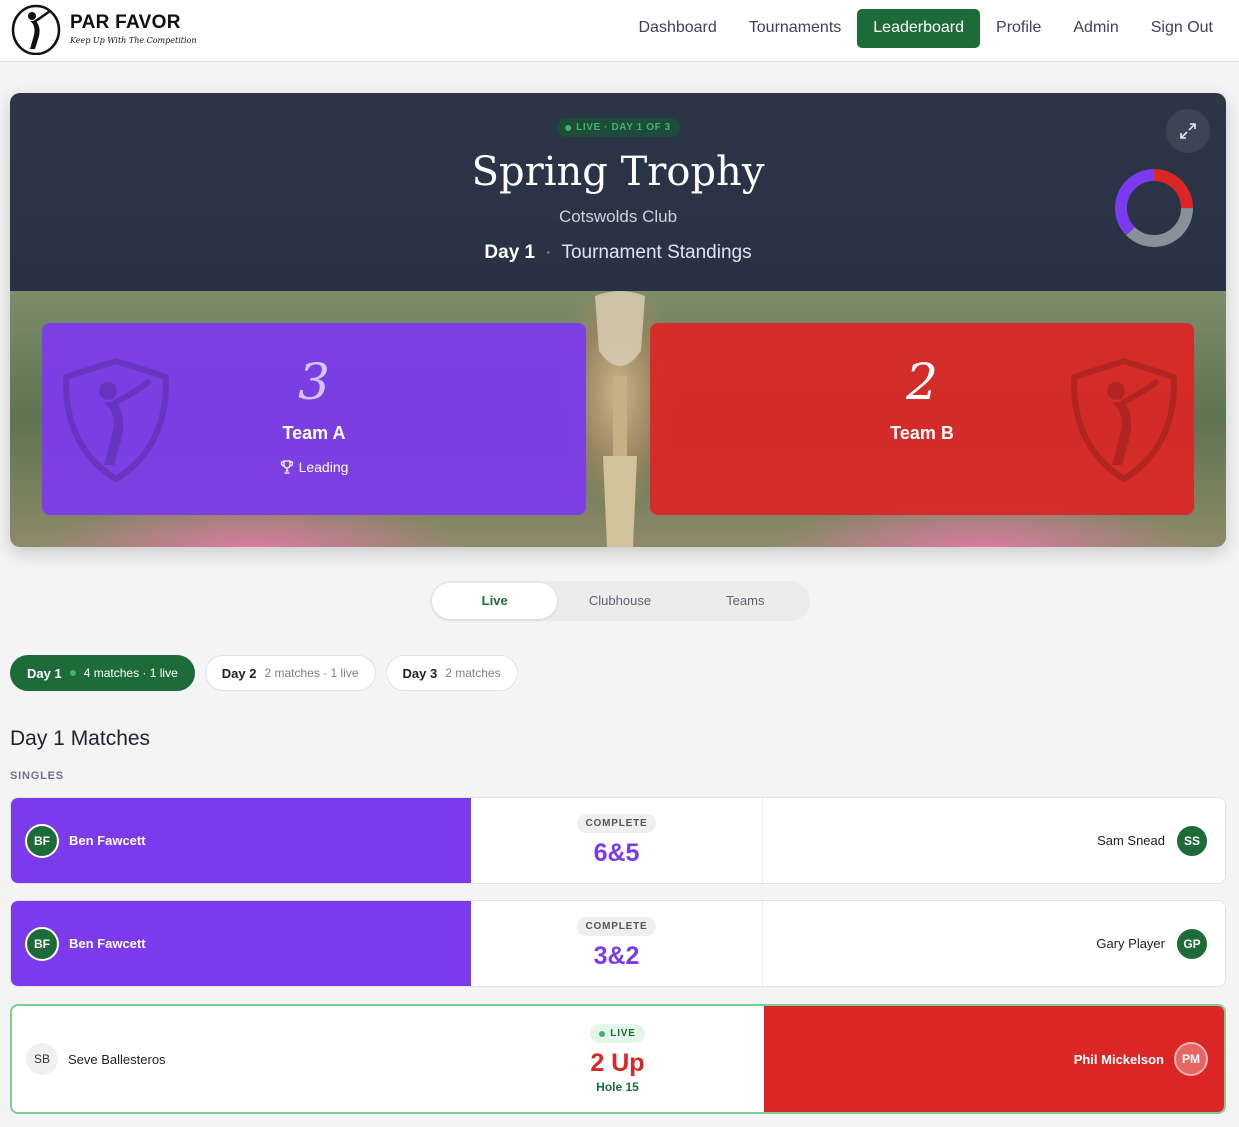  What do you see at coordinates (314, 433) in the screenshot?
I see `team-a-name: Team A` at bounding box center [314, 433].